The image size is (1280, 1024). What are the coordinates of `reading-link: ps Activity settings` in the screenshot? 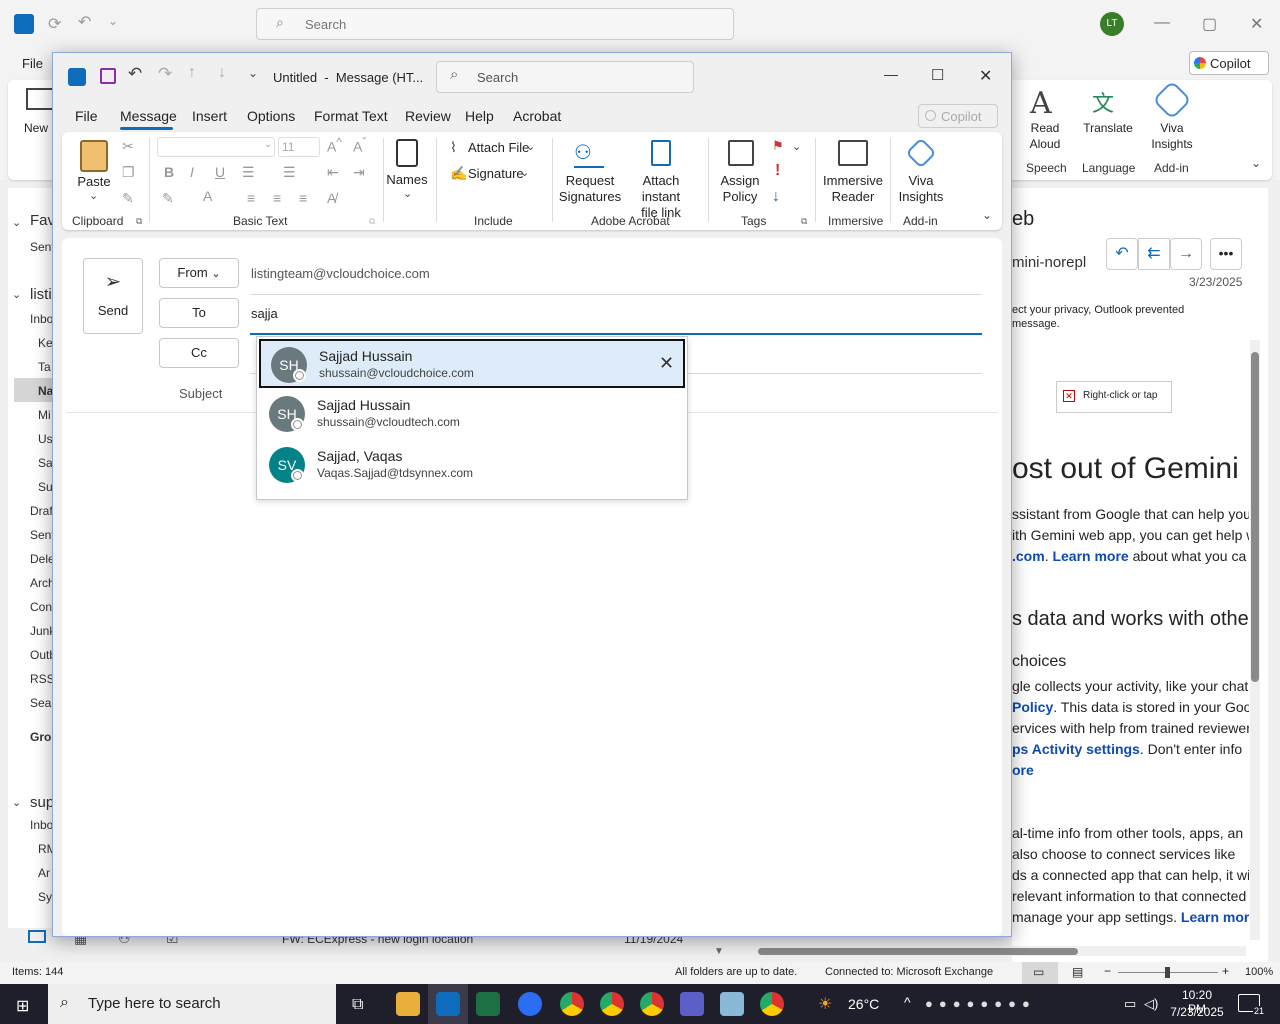 It's located at (1076, 749).